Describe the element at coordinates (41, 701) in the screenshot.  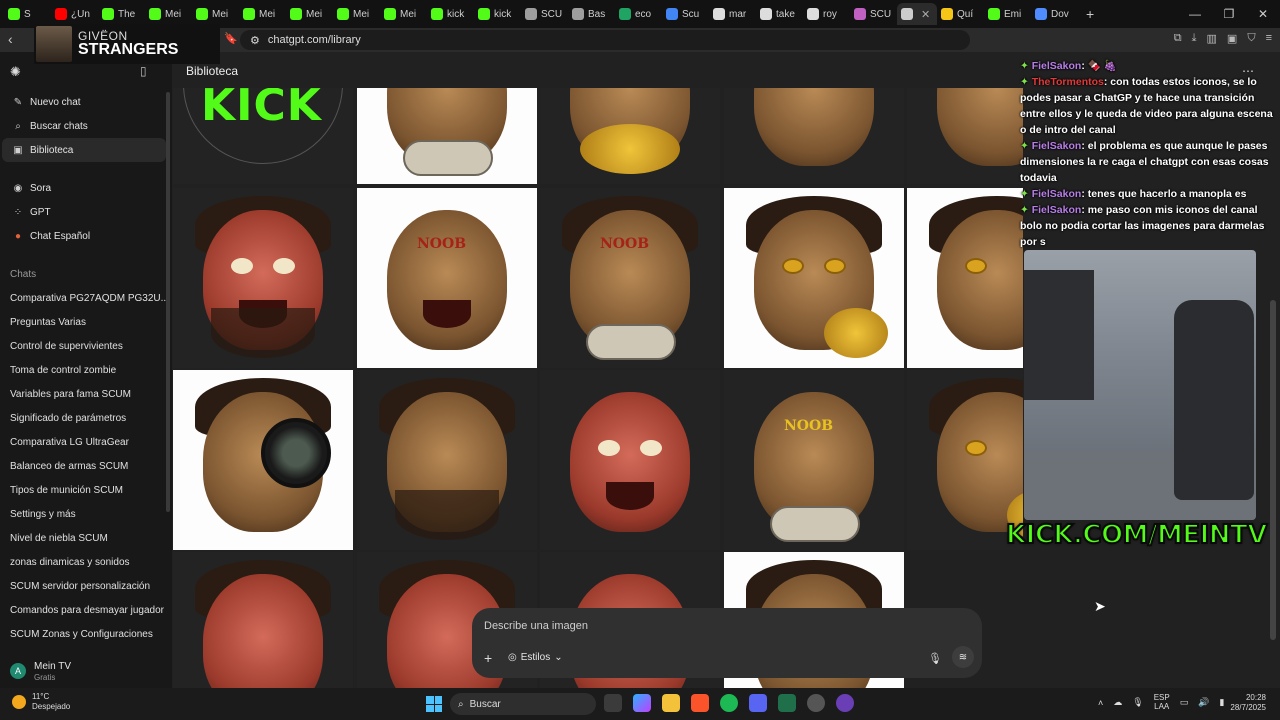
I see `weather-widget: 11°C Despejado` at that location.